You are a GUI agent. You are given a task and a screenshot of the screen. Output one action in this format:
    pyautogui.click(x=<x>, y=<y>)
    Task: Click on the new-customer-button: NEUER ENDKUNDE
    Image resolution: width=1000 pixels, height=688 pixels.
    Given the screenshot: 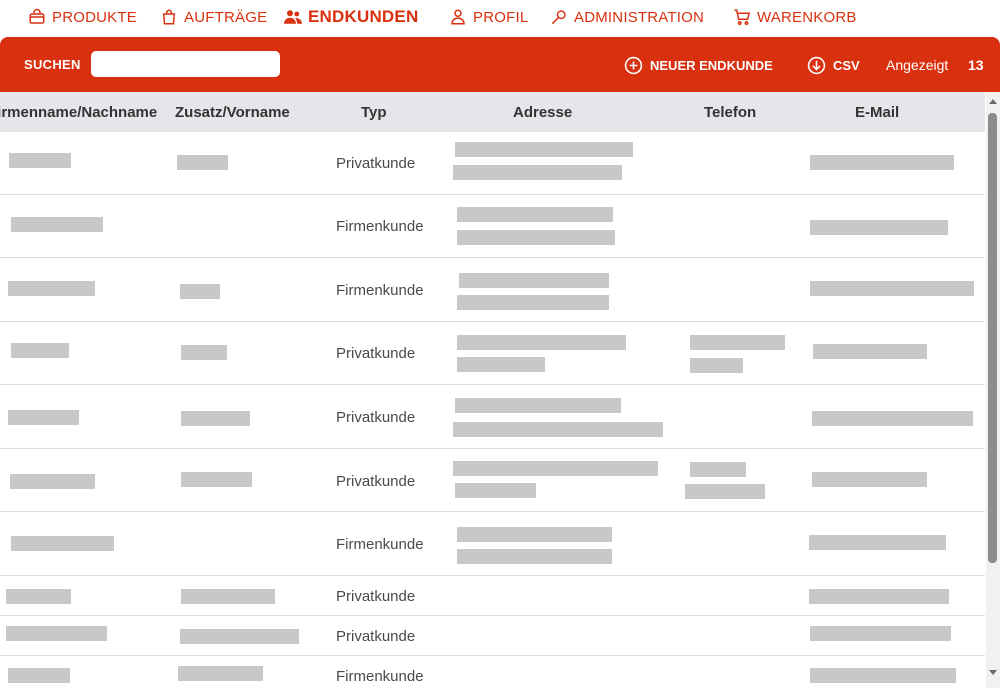 What is the action you would take?
    pyautogui.click(x=698, y=65)
    